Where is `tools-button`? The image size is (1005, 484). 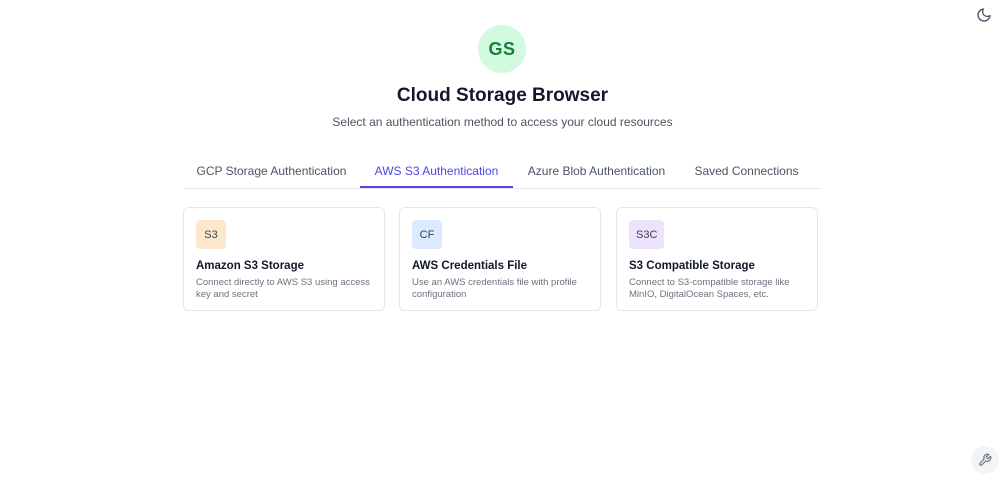
tools-button is located at coordinates (985, 460).